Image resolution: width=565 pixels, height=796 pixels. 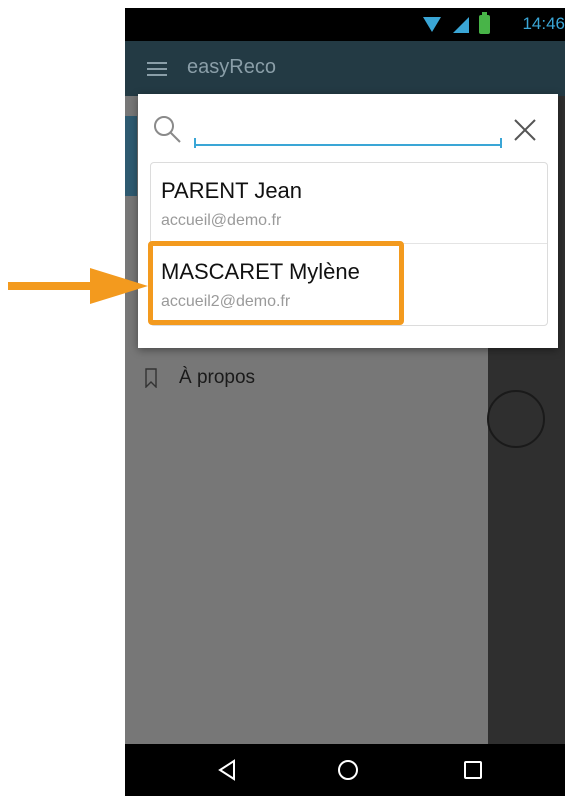 What do you see at coordinates (348, 770) in the screenshot?
I see `home-icon` at bounding box center [348, 770].